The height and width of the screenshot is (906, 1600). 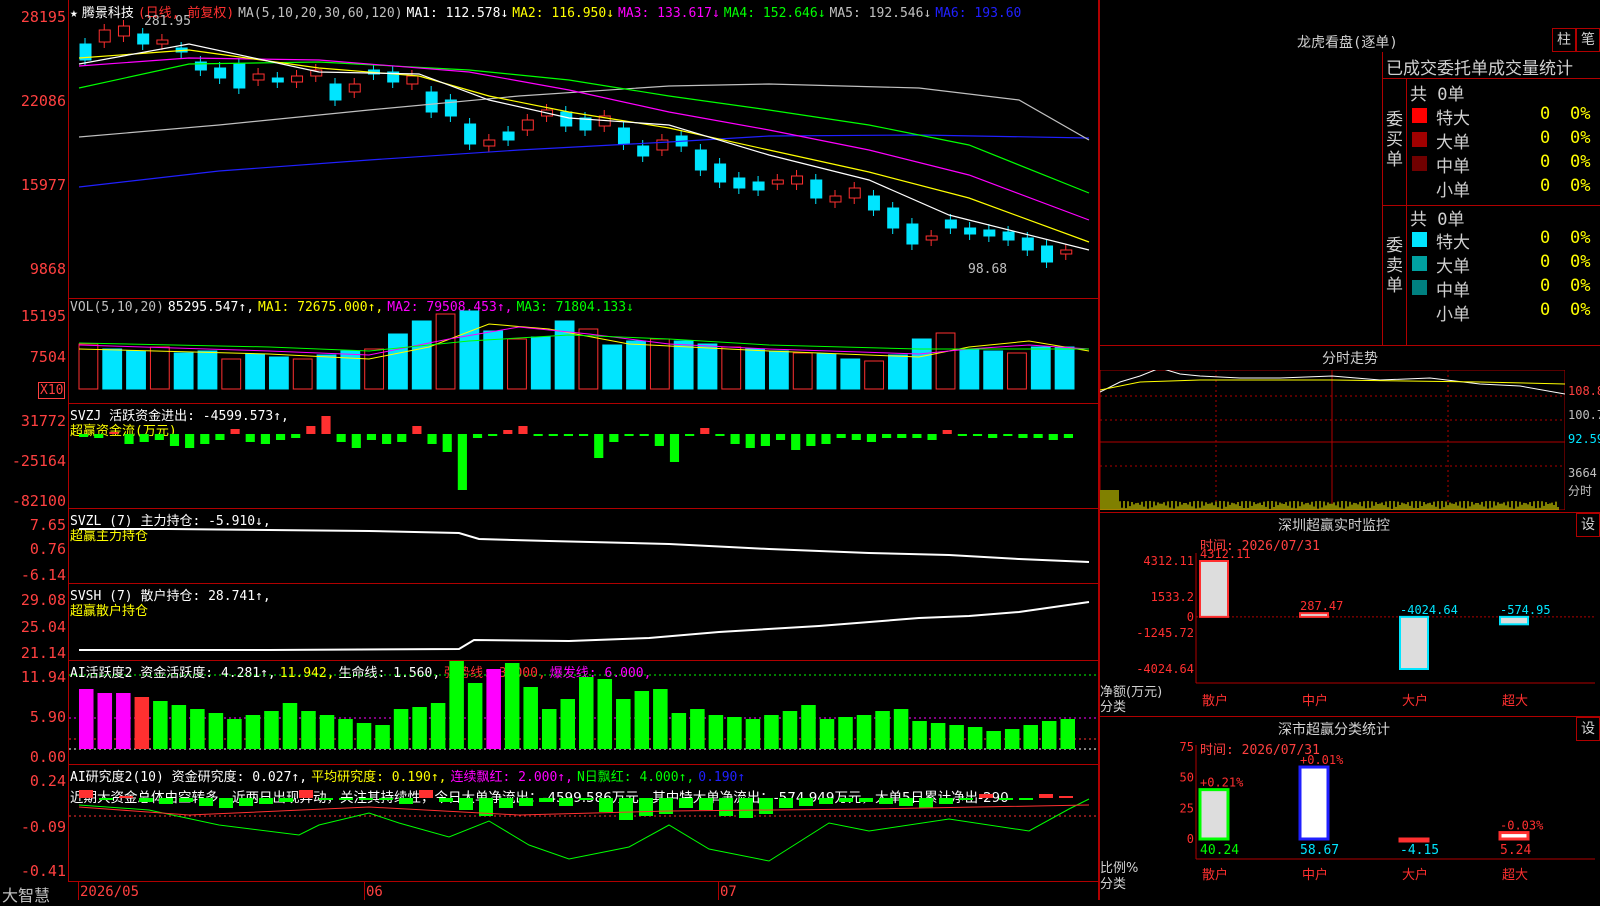 What do you see at coordinates (47, 525) in the screenshot?
I see `svzl-tick-1: 7.65` at bounding box center [47, 525].